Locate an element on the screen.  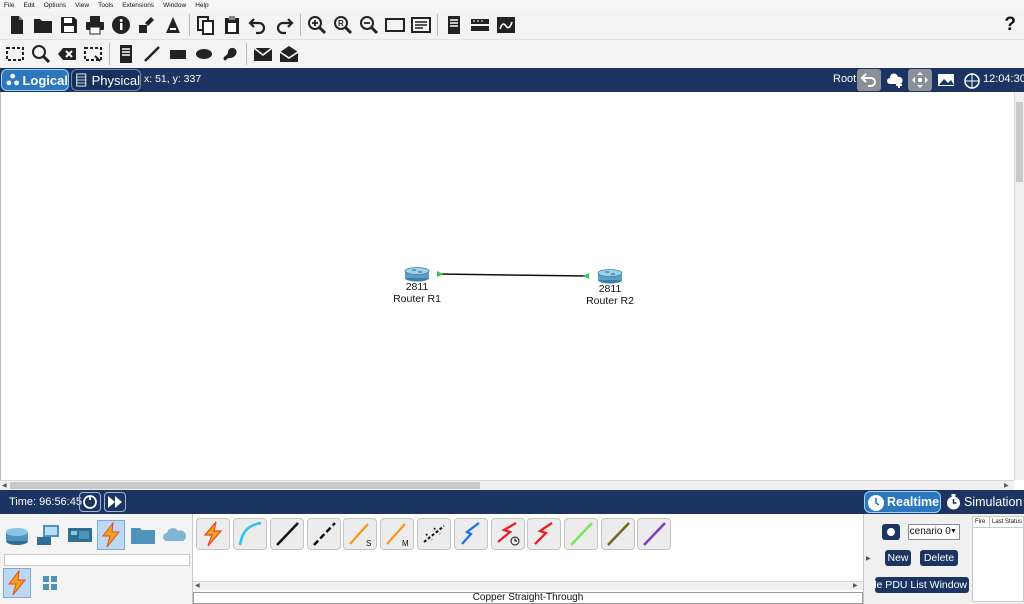
cable-serial-dte is located at coordinates (544, 534).